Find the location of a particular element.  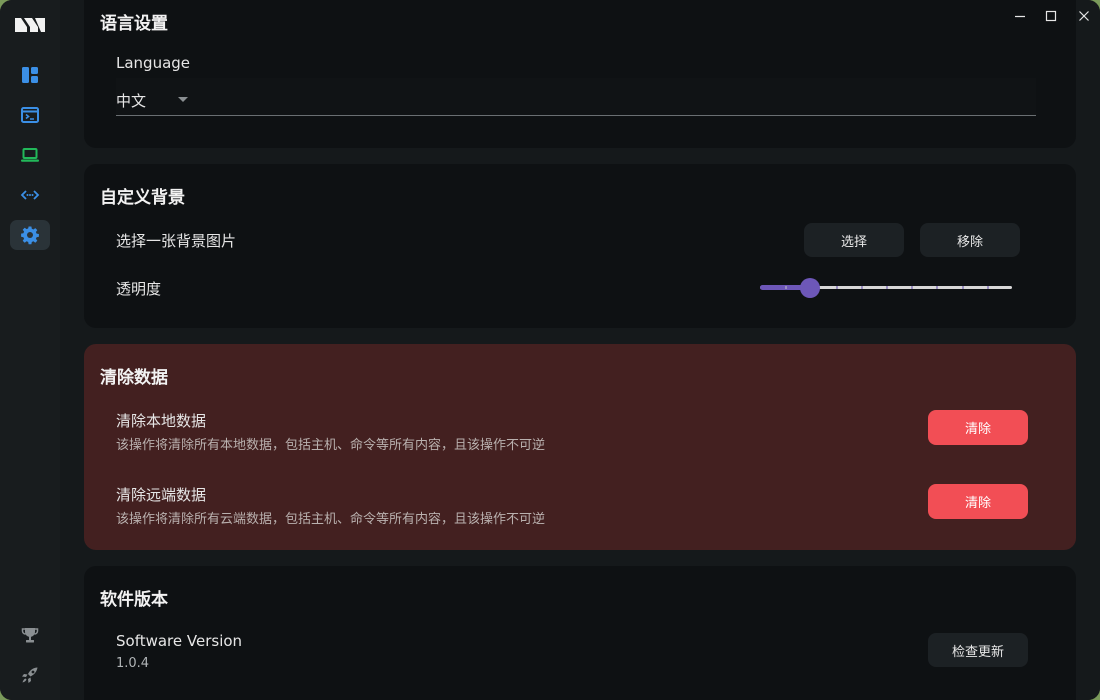

minimize-icon is located at coordinates (1020, 16).